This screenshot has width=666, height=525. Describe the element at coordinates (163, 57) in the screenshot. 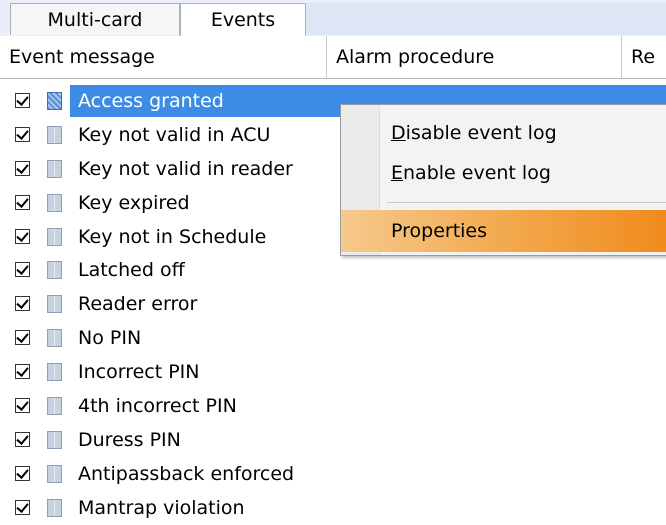

I see `column-header-event-message: Event message` at that location.